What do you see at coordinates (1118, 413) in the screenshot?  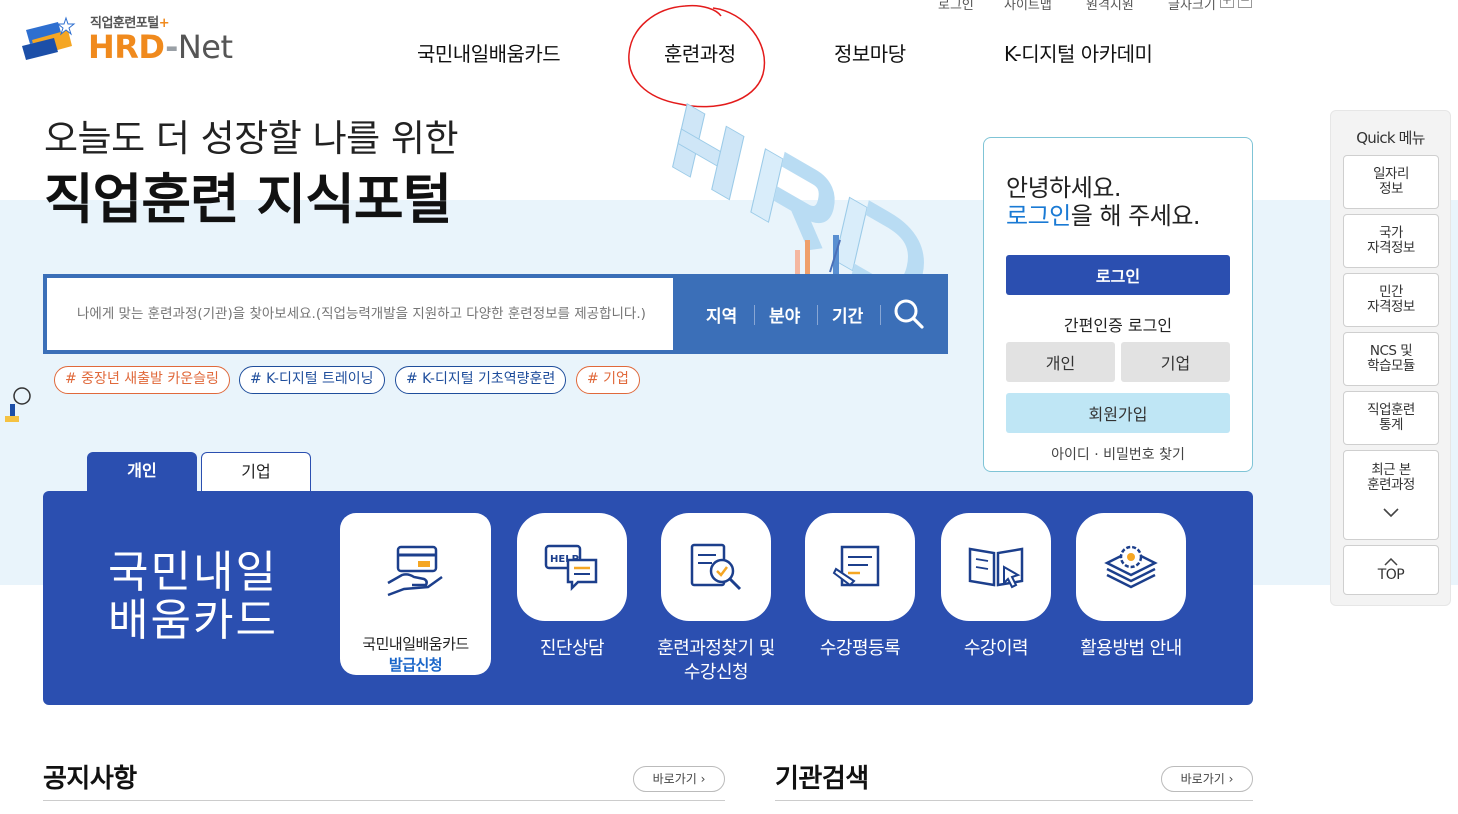 I see `join-button: 회원가입` at bounding box center [1118, 413].